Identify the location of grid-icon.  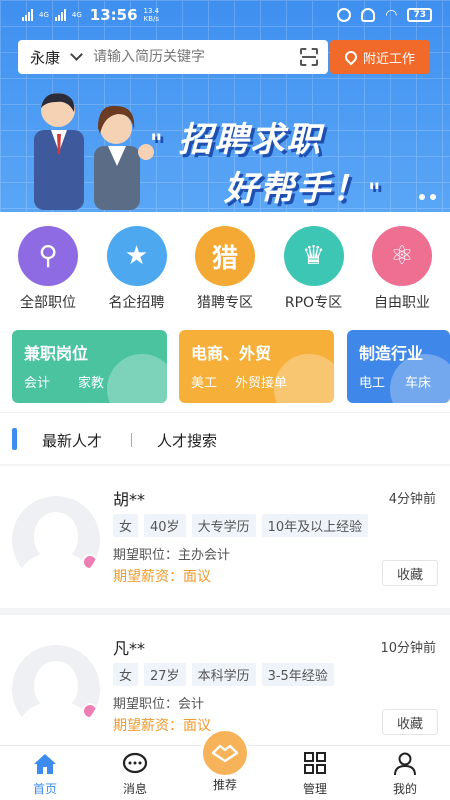
(315, 763).